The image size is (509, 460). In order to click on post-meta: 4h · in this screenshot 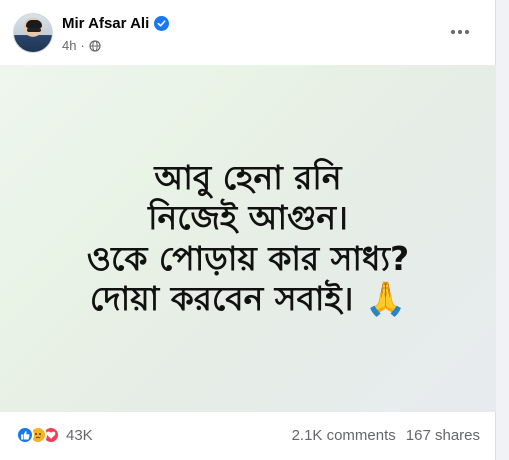, I will do `click(81, 45)`.